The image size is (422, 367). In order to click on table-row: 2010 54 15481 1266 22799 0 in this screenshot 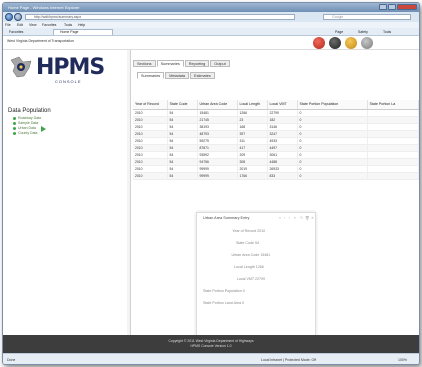, I will do `click(276, 113)`.